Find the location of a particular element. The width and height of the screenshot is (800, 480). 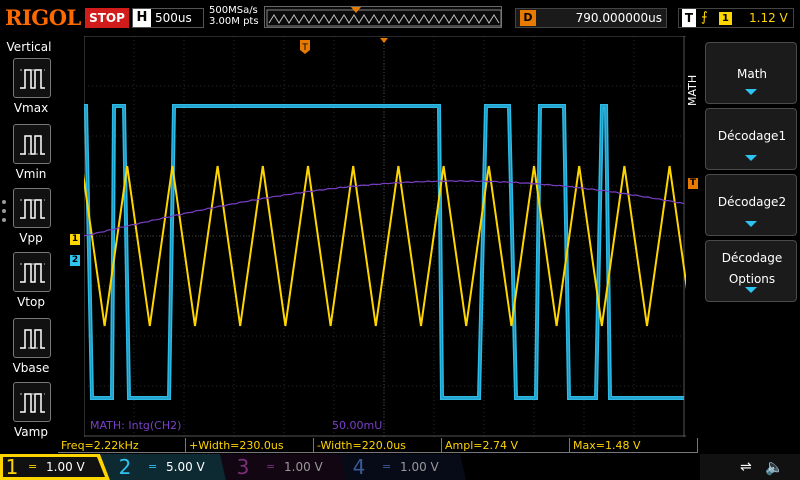

trigger-readout: T ⨍ 1 1.12 V is located at coordinates (736, 18).